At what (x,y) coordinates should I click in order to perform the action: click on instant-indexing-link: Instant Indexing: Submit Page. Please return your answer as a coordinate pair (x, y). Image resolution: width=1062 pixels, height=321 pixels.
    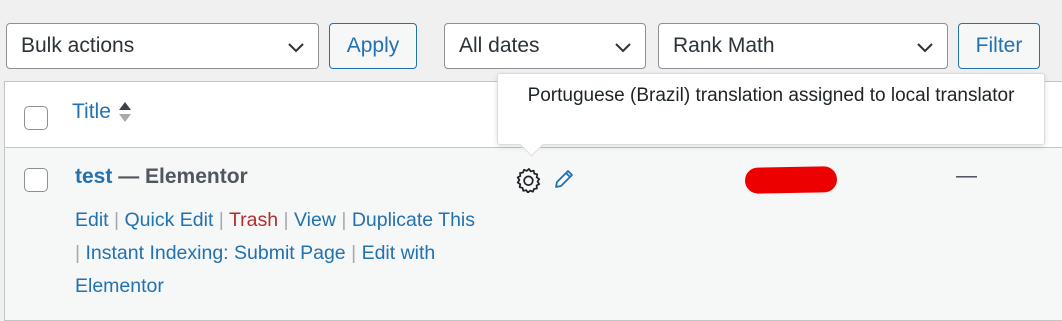
    Looking at the image, I should click on (215, 253).